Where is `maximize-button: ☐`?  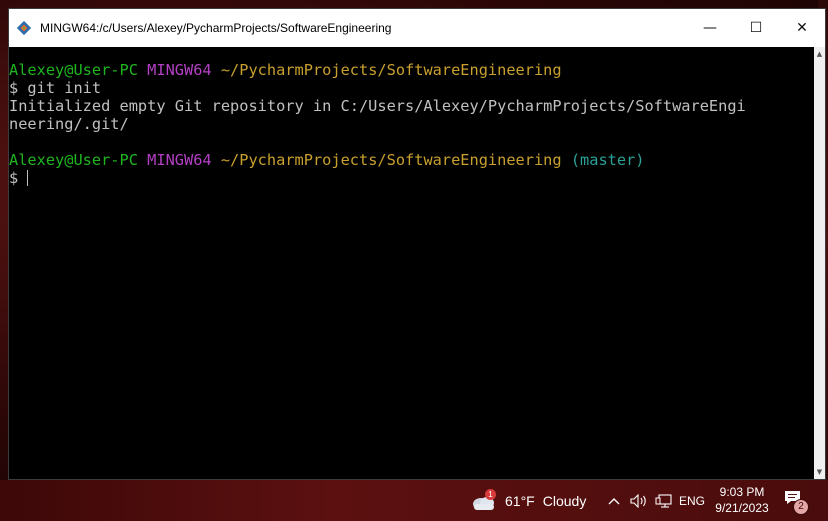 maximize-button: ☐ is located at coordinates (756, 28).